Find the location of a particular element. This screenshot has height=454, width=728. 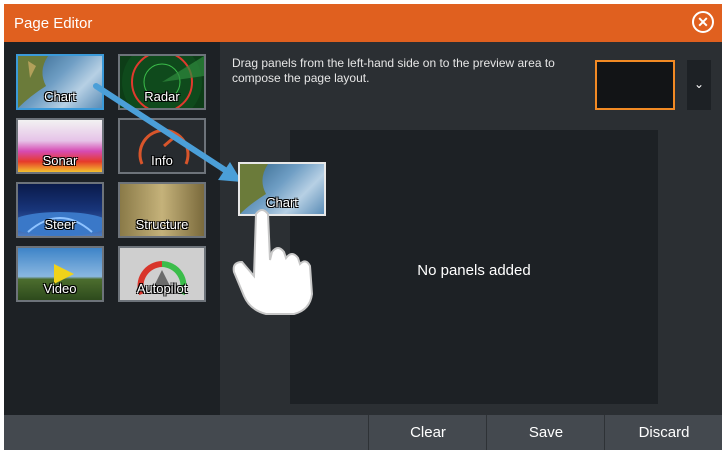

discard-button: Discard is located at coordinates (663, 432).